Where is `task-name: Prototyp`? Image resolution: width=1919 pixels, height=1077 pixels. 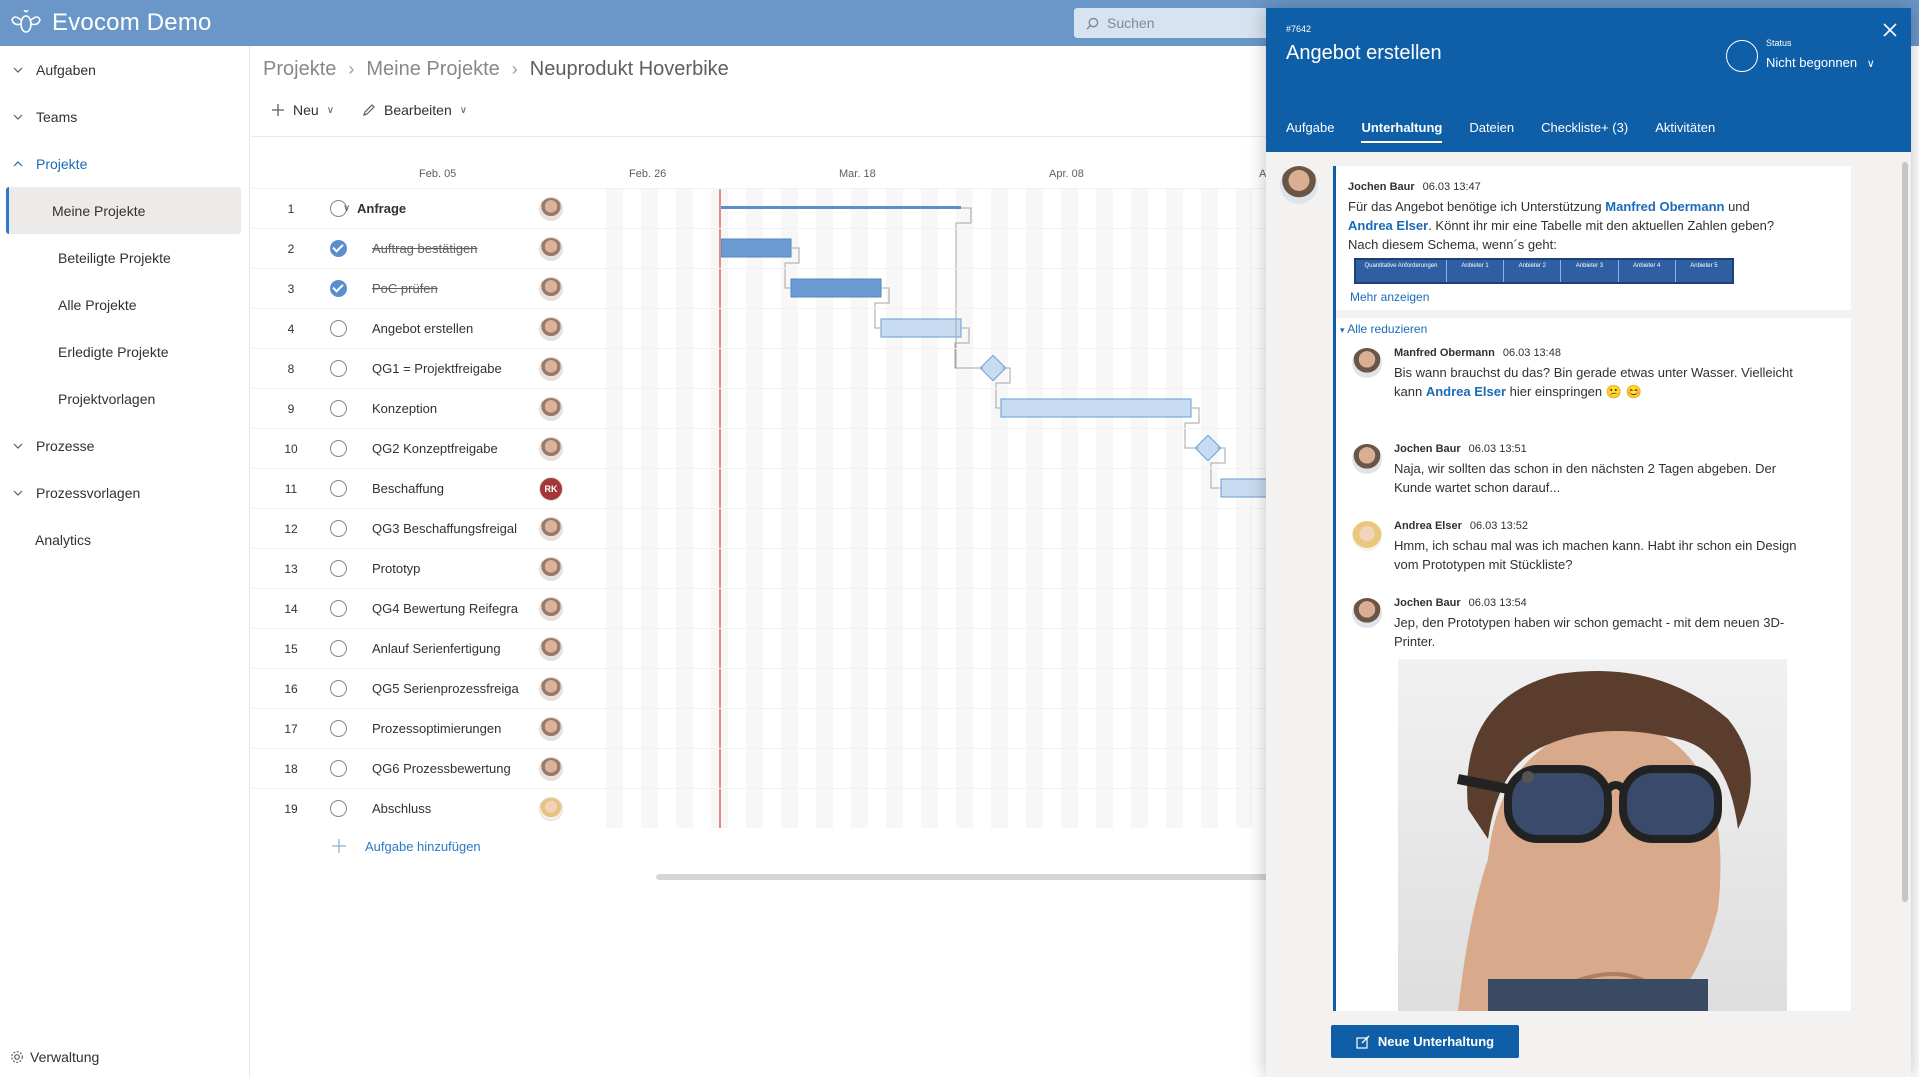 task-name: Prototyp is located at coordinates (447, 568).